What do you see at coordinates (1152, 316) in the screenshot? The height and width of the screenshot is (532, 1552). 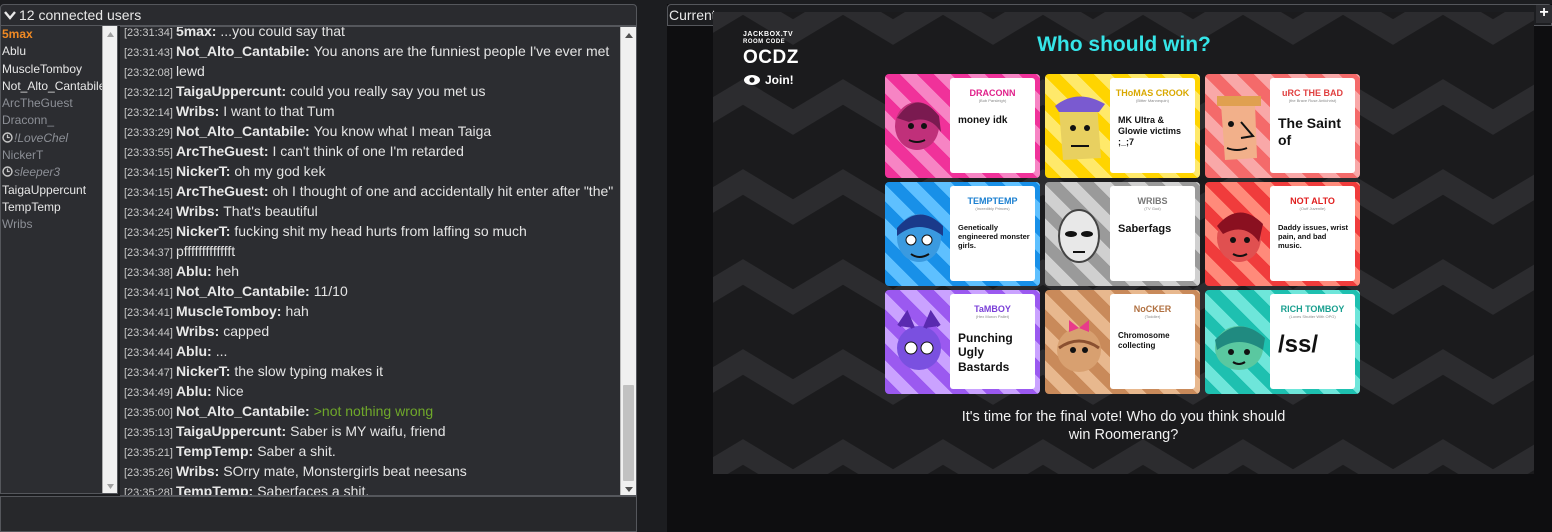 I see `player-subtitle: (Toddler)` at bounding box center [1152, 316].